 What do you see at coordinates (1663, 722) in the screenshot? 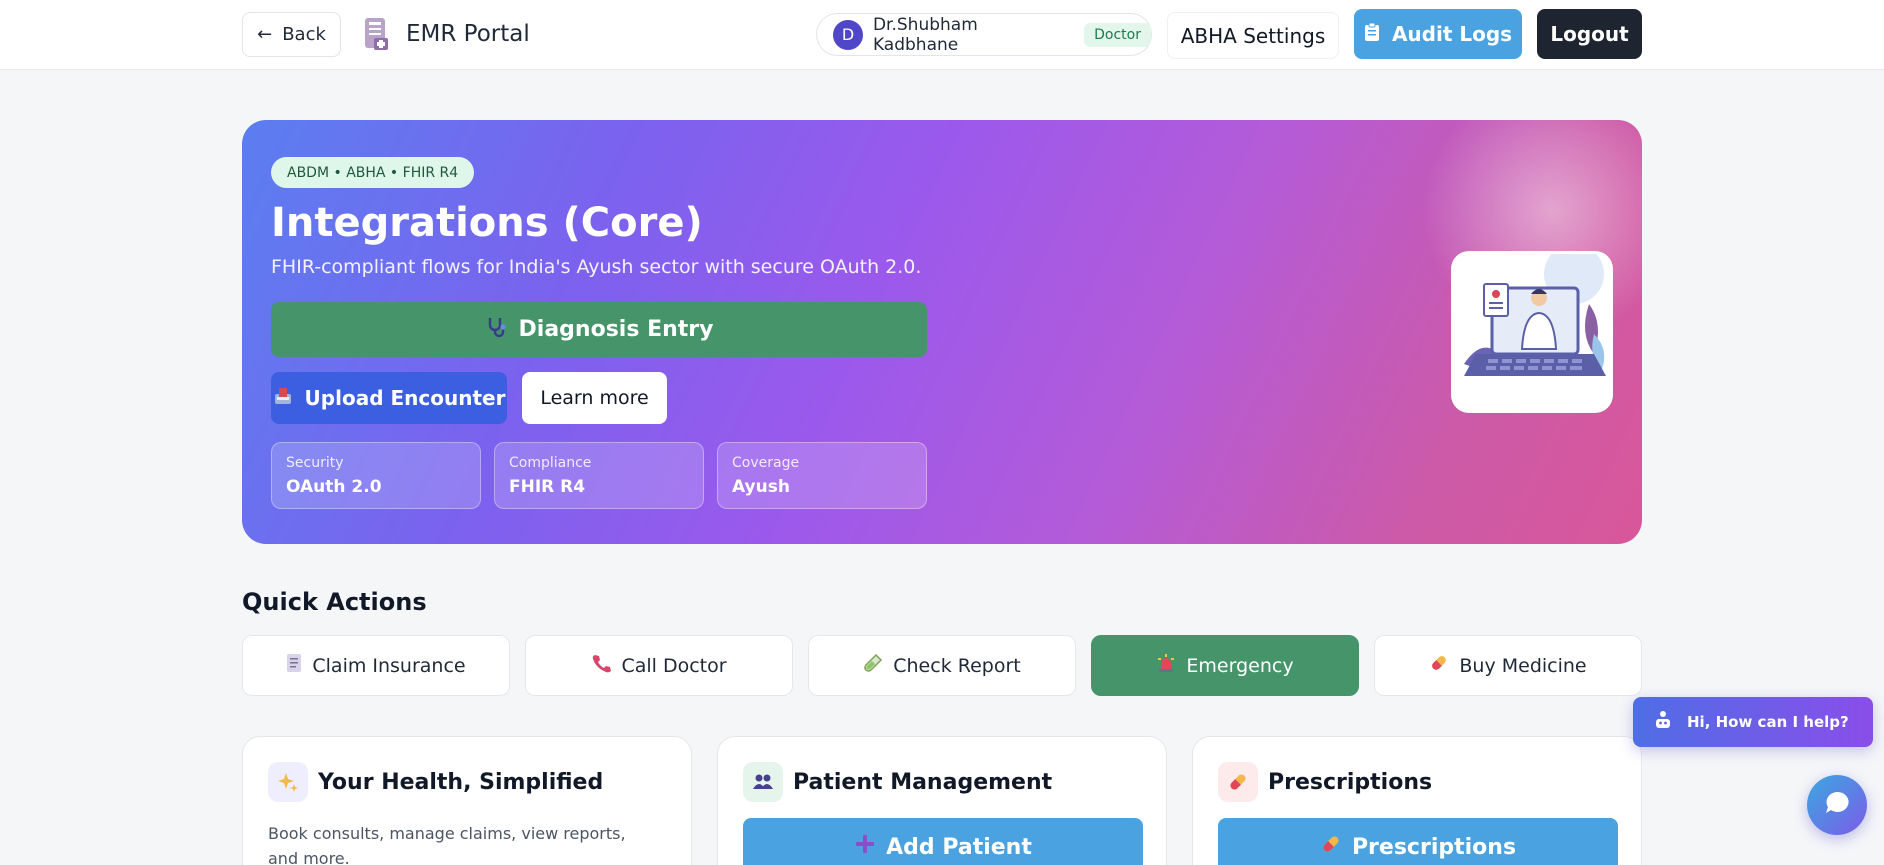
I see `robot-icon` at bounding box center [1663, 722].